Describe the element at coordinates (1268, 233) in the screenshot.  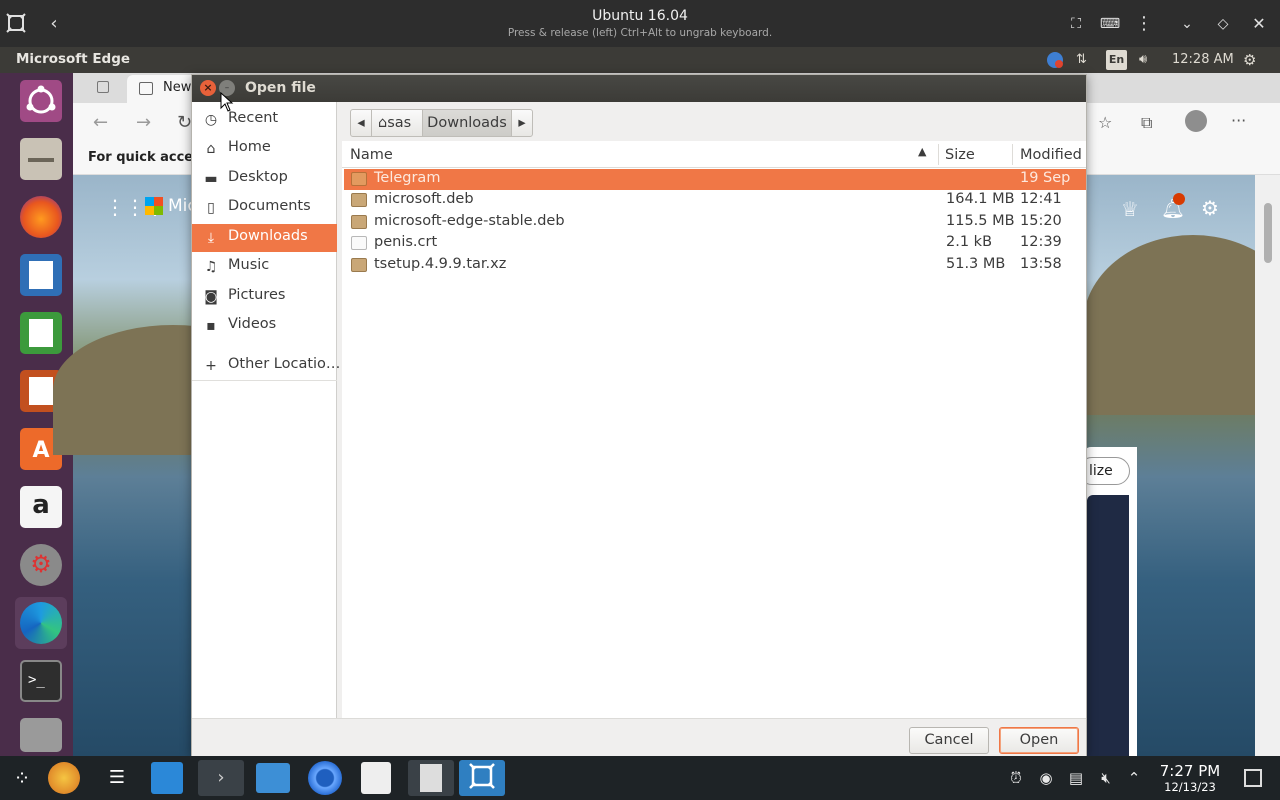
I see `page-scrollbar-thumb` at that location.